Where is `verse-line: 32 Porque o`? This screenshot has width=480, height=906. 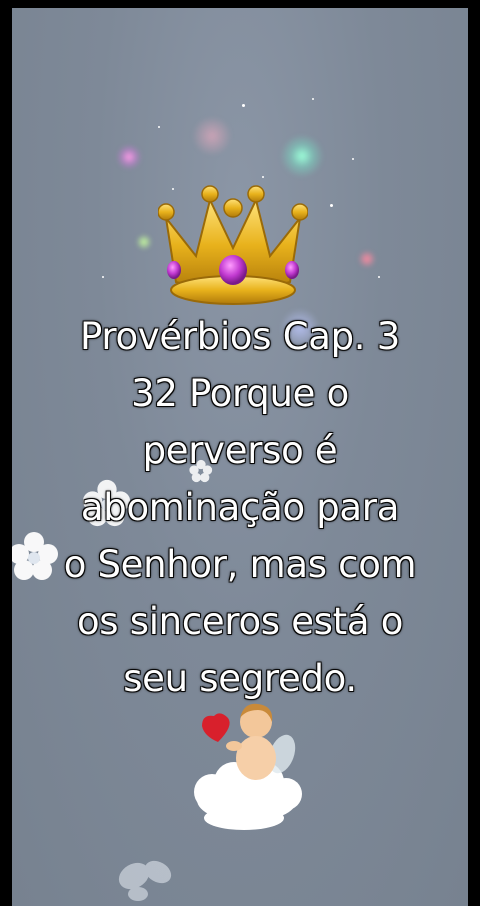 verse-line: 32 Porque o is located at coordinates (240, 393).